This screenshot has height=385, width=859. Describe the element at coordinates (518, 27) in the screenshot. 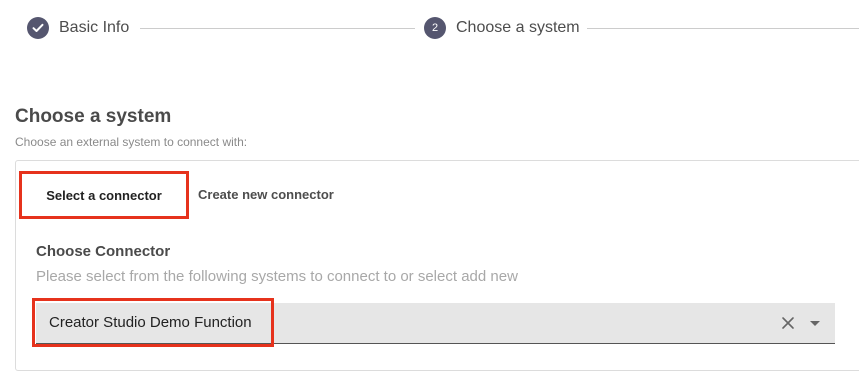

I see `step-label-choose-system: Choose a system` at that location.